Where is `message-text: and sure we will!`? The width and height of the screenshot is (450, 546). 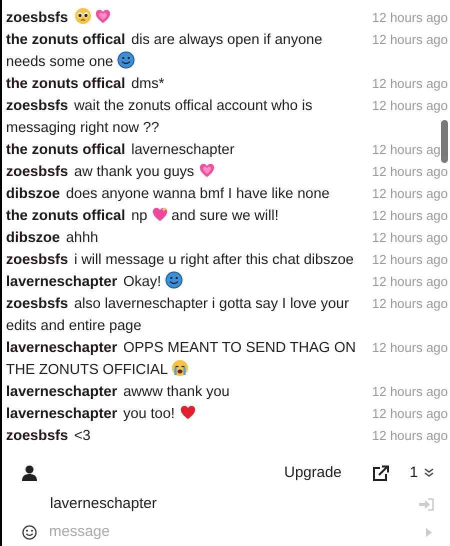
message-text: and sure we will! is located at coordinates (225, 216).